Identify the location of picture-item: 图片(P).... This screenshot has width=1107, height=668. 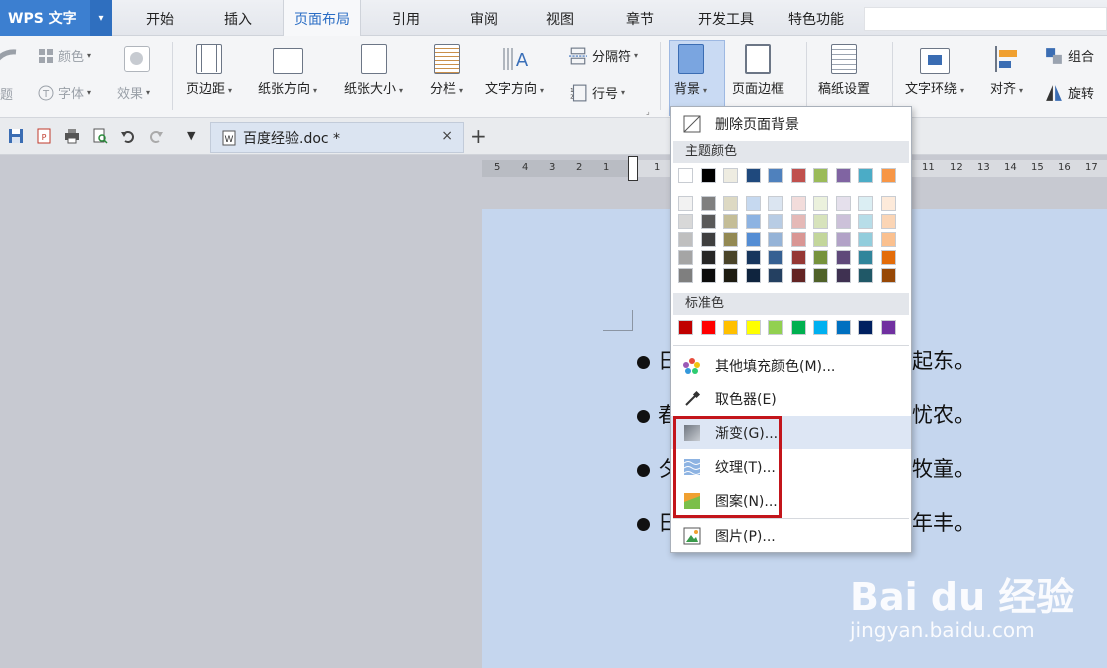
(791, 535).